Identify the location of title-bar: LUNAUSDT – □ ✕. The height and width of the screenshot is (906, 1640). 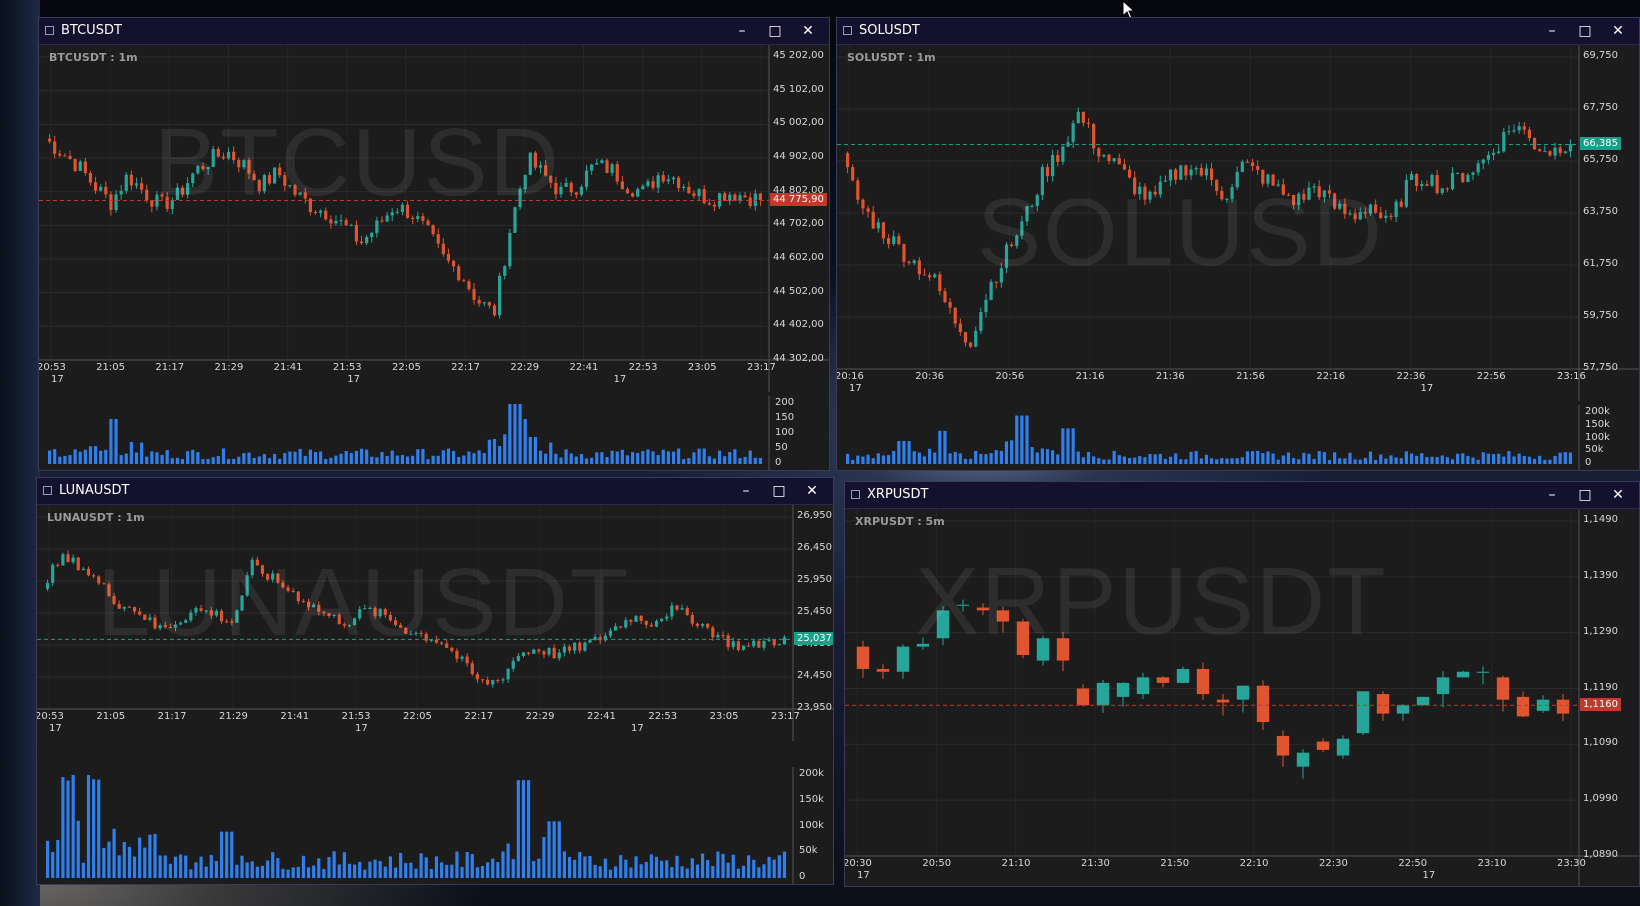
(435, 491).